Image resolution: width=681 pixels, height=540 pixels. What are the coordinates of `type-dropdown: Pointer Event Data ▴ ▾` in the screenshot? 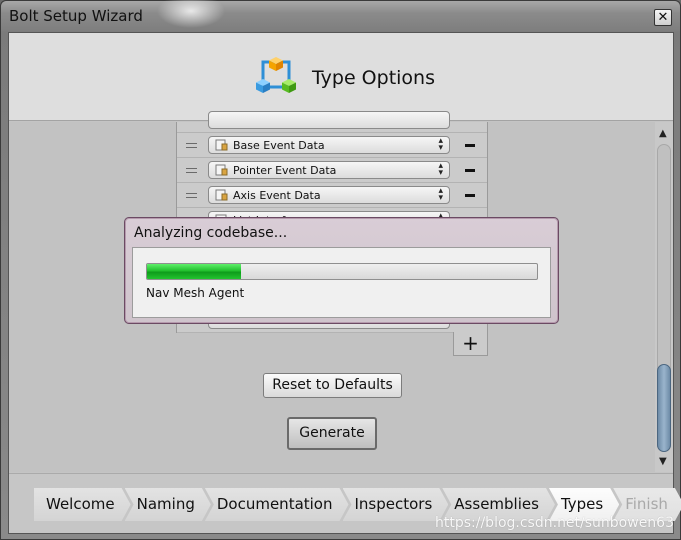 It's located at (329, 170).